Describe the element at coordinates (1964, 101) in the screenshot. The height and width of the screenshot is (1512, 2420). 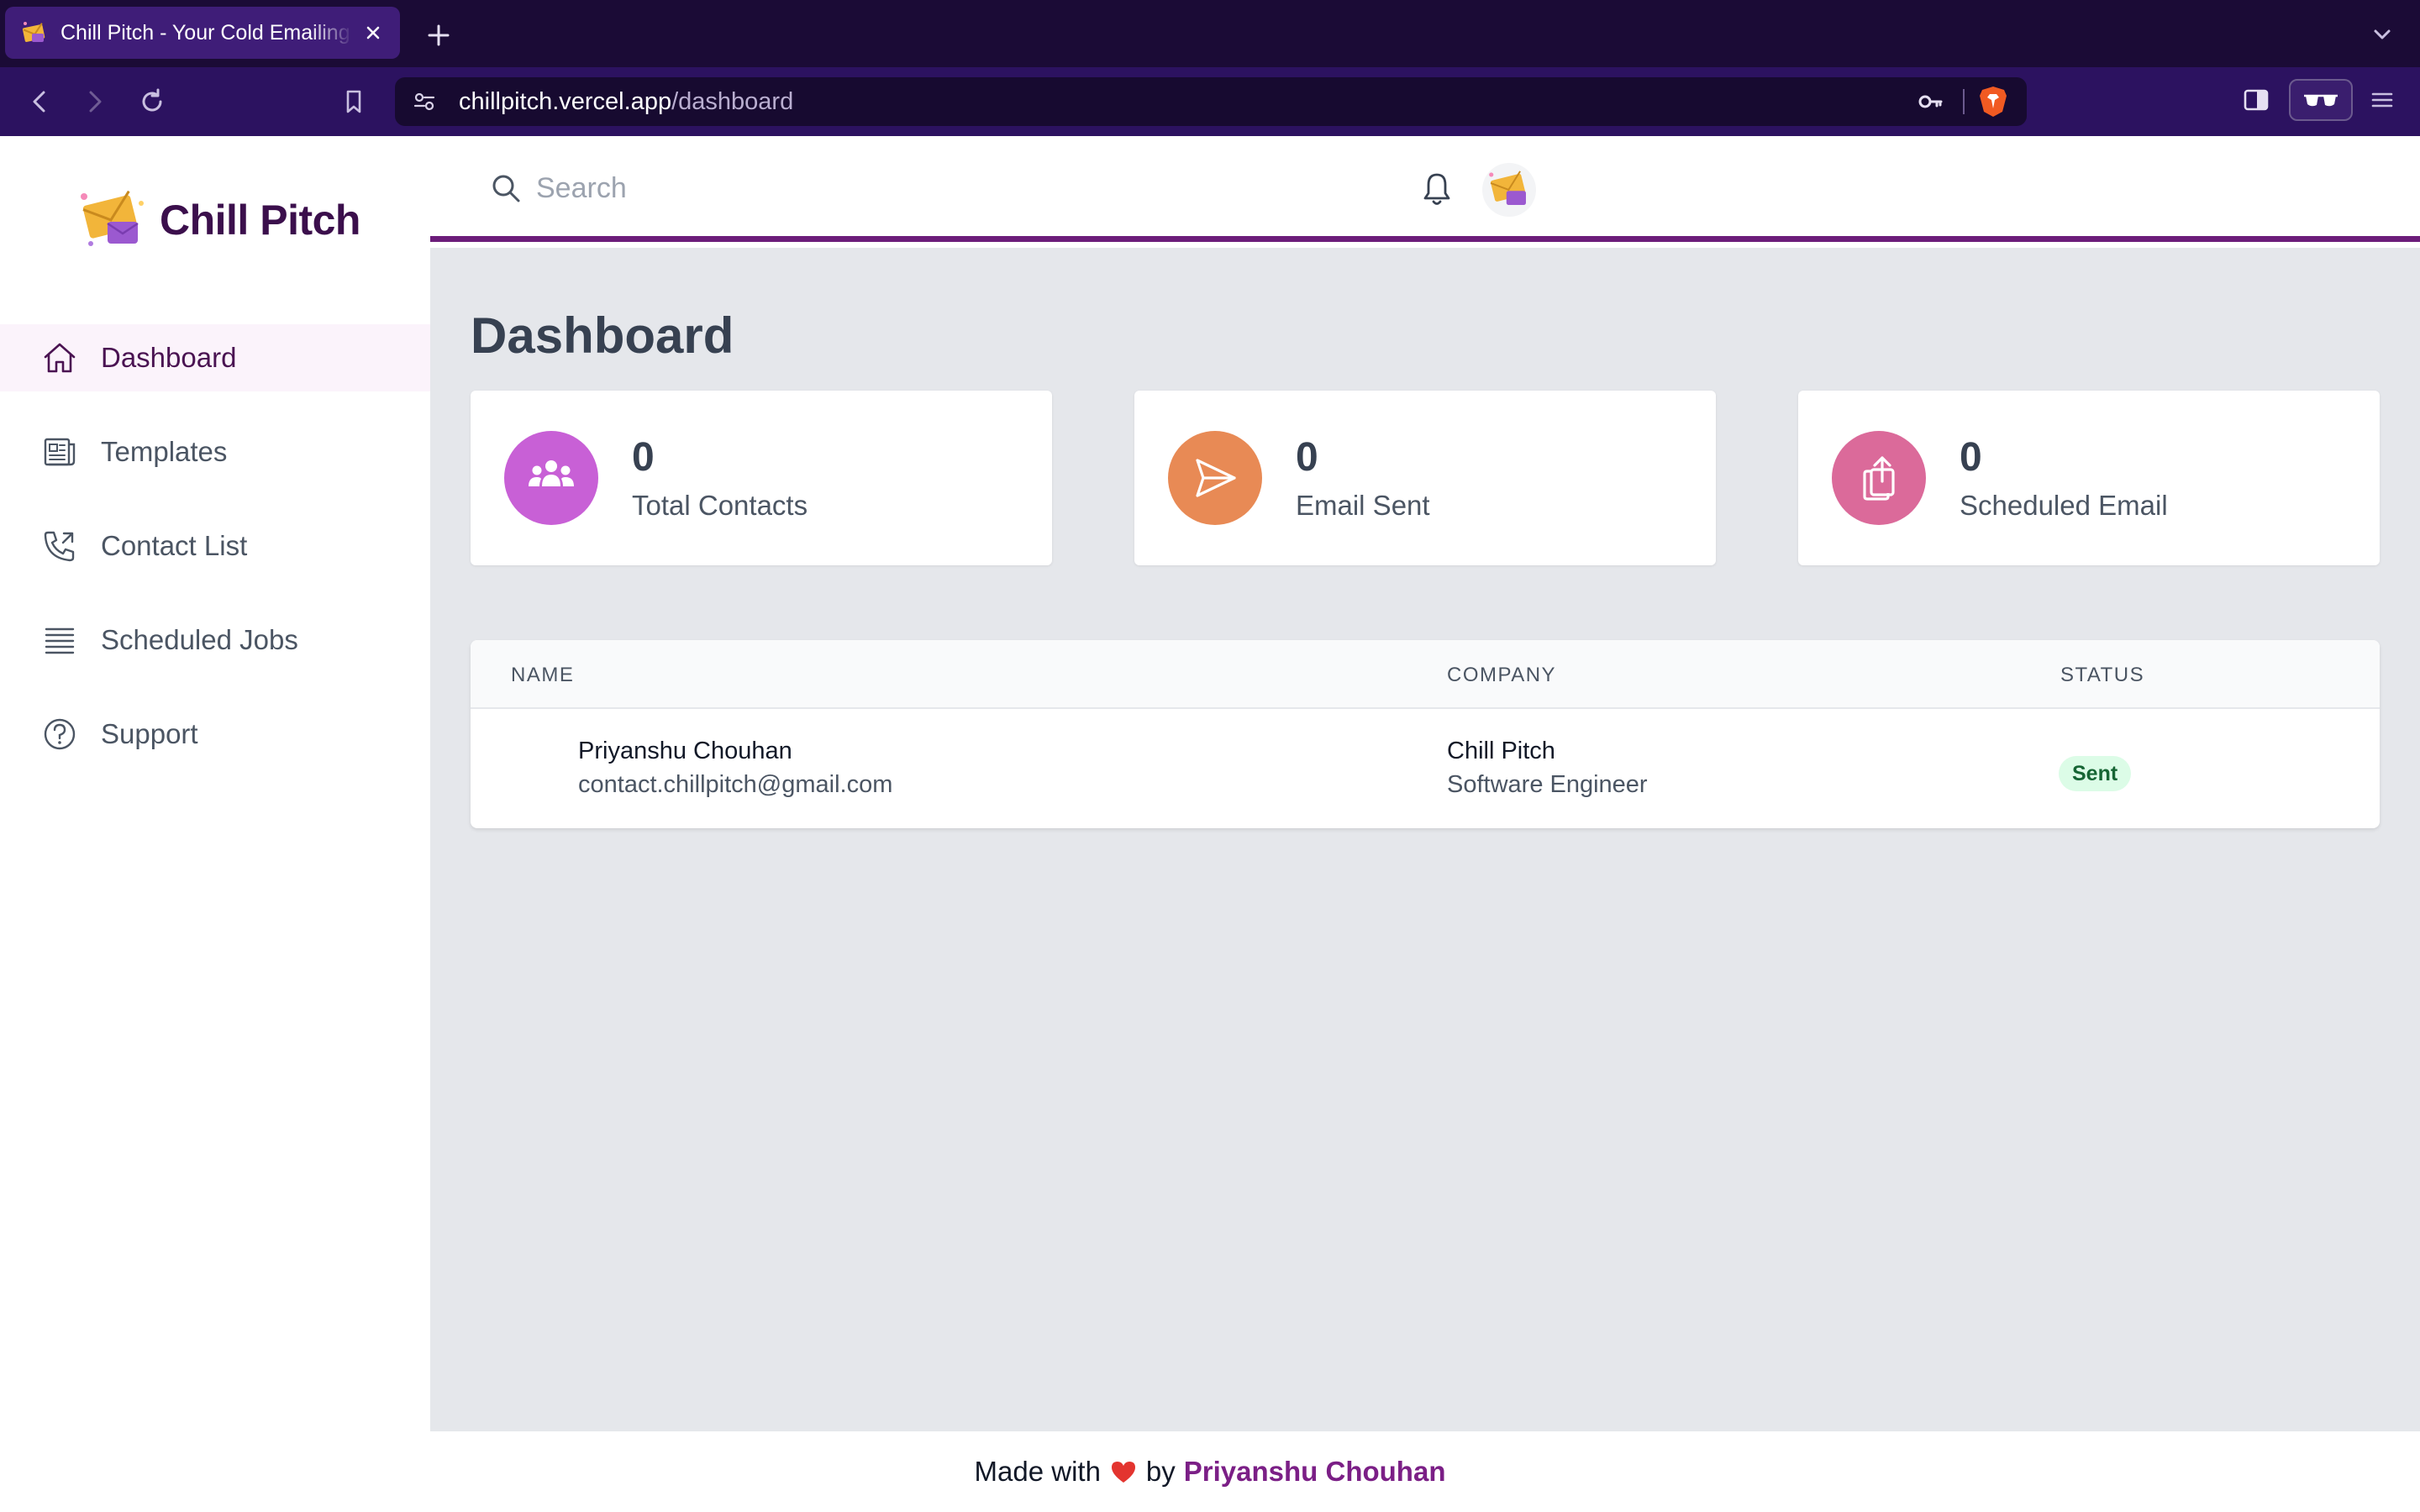
I see `address-bar-divider` at that location.